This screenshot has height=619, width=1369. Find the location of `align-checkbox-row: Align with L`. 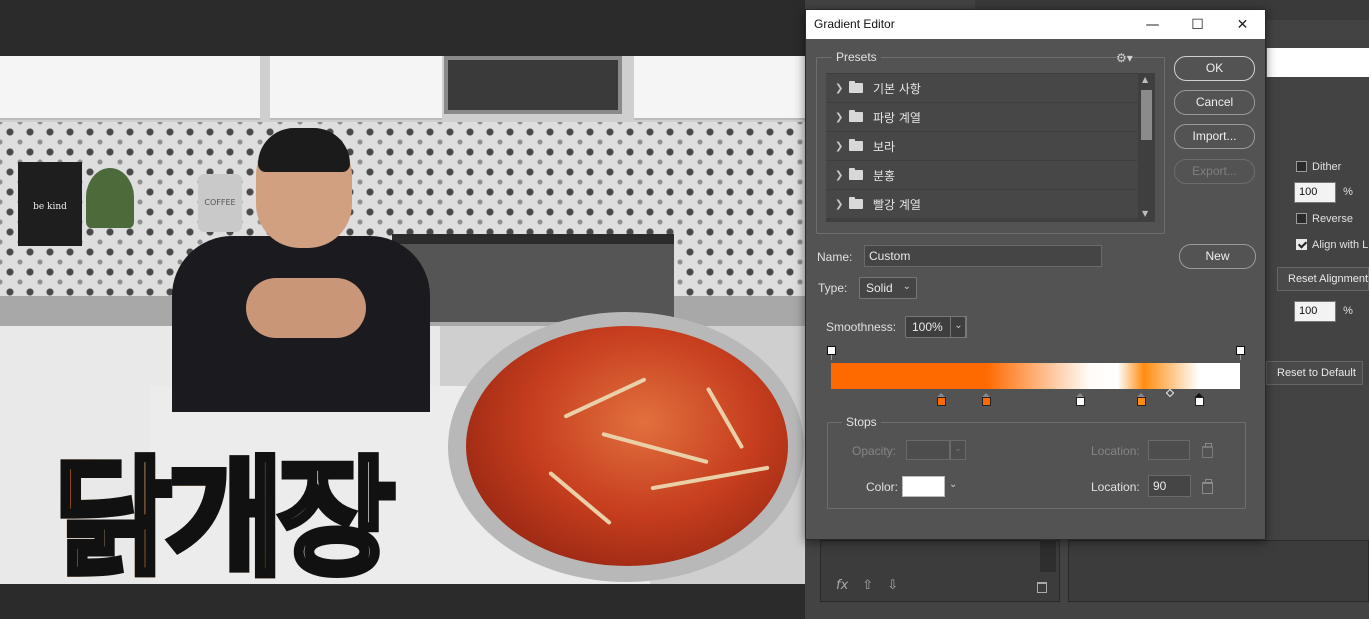

align-checkbox-row: Align with L is located at coordinates (1332, 245).